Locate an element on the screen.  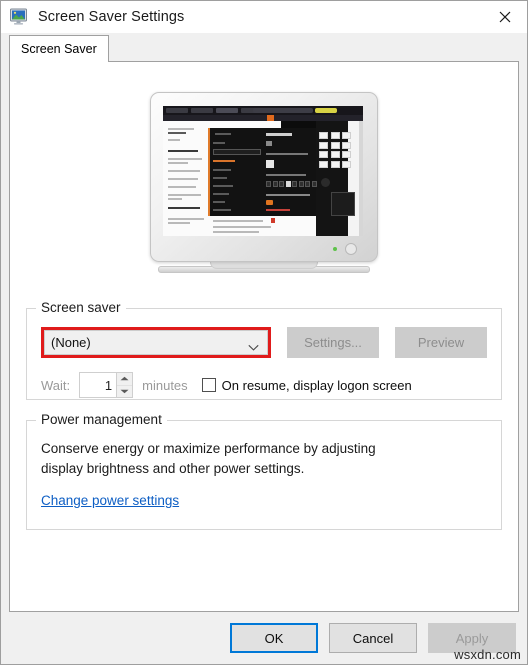
screen-saver-selection-row: (None) Settings... Preview is located at coordinates (264, 342).